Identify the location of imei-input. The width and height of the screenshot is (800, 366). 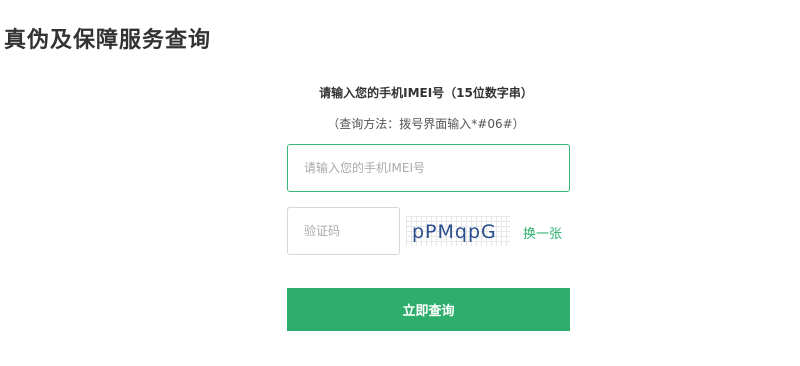
(428, 168).